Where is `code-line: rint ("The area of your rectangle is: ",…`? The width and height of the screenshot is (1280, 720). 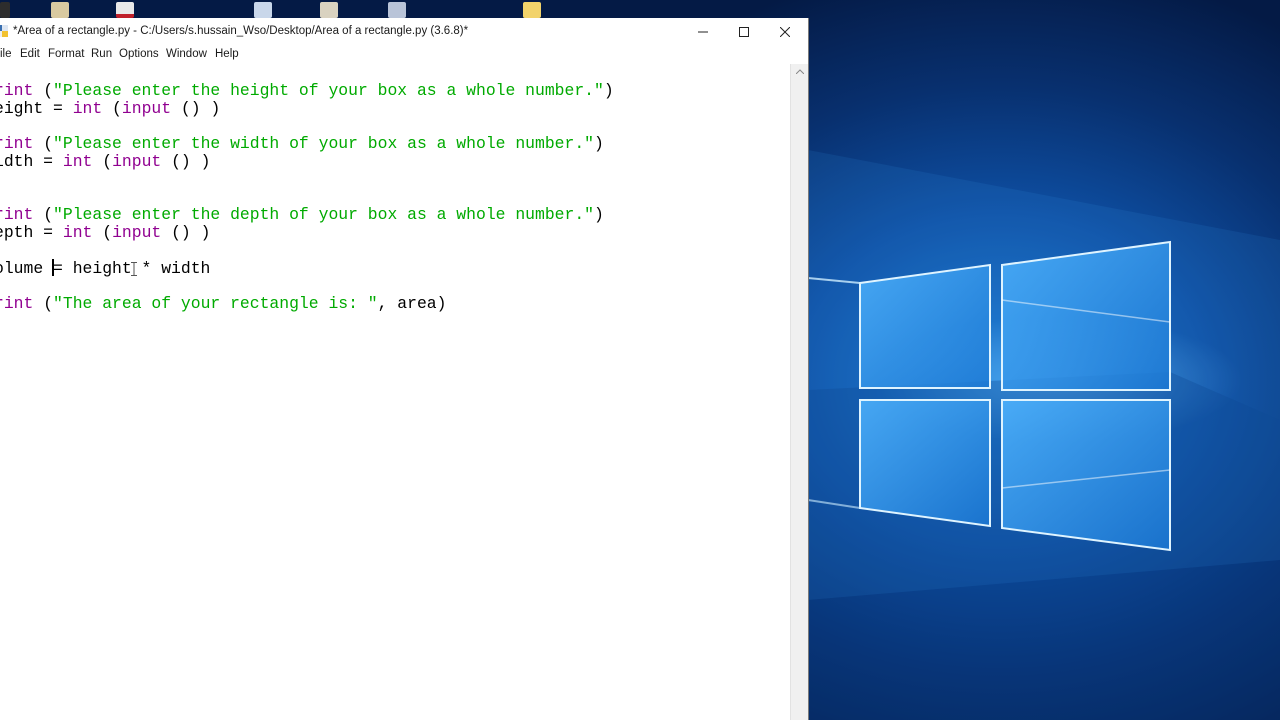
code-line: rint ("The area of your rectangle is: ",… is located at coordinates (223, 304).